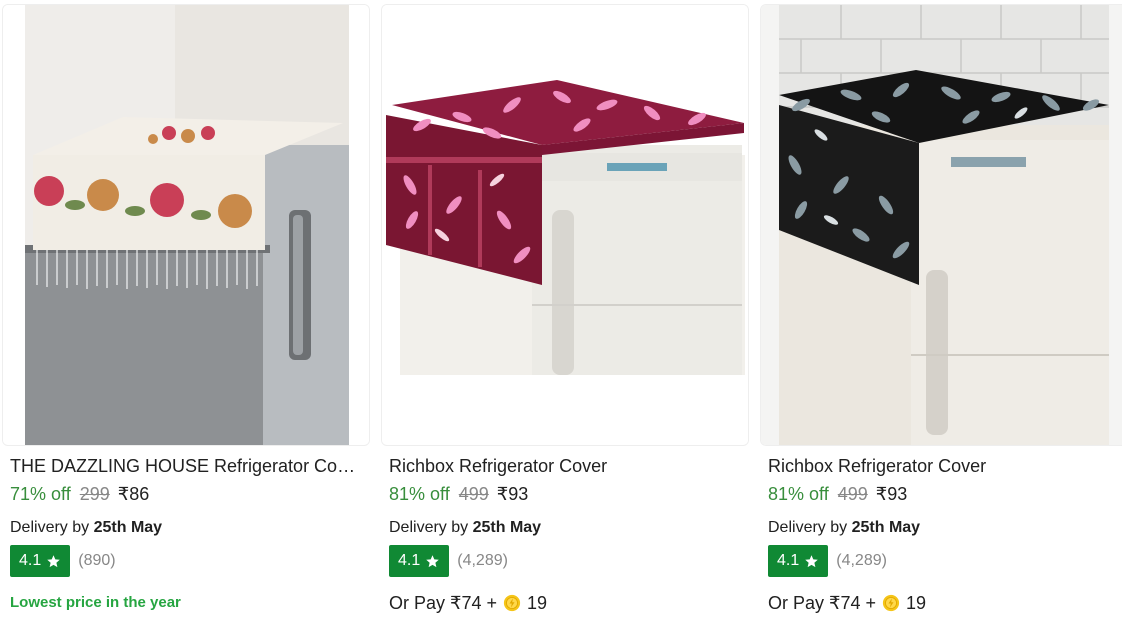 The height and width of the screenshot is (627, 1122). What do you see at coordinates (95, 602) in the screenshot?
I see `lowest-price-tag: Lowest price in the year` at bounding box center [95, 602].